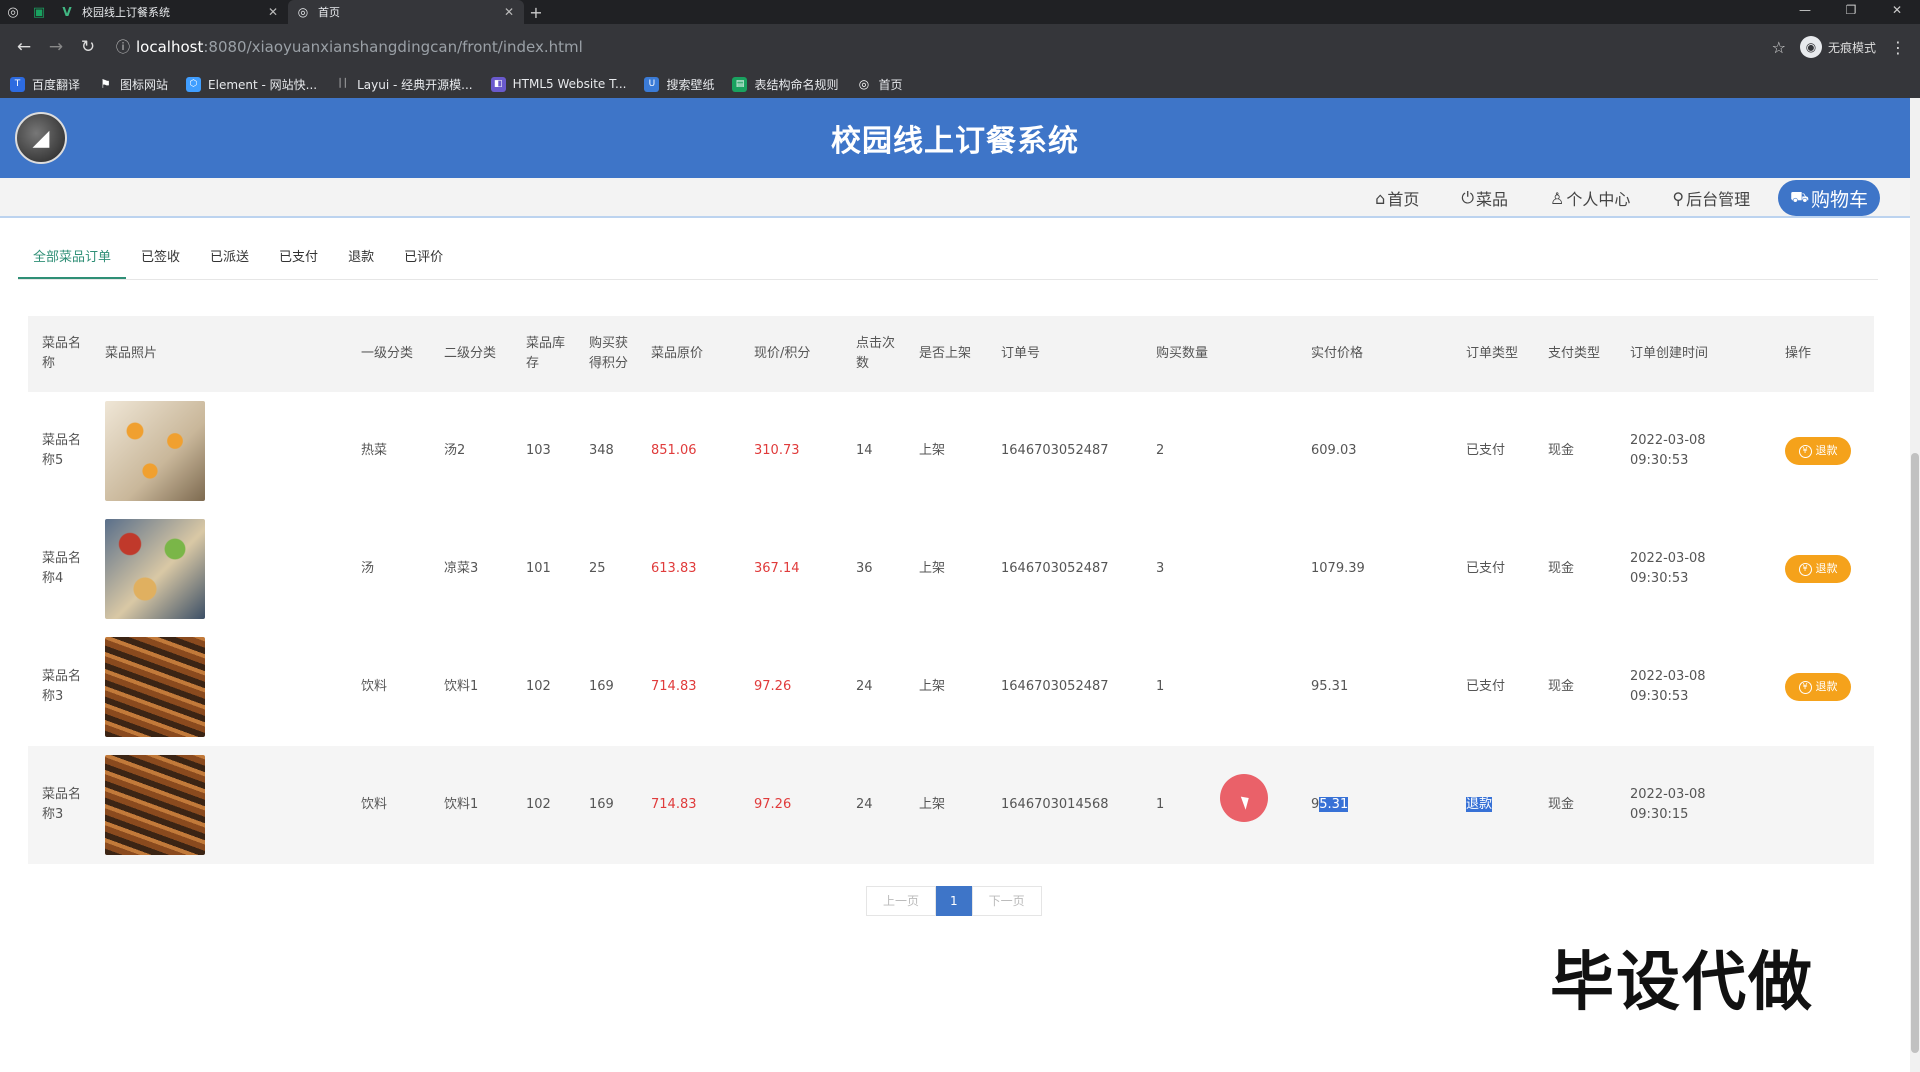 The width and height of the screenshot is (1920, 1072). Describe the element at coordinates (1160, 450) in the screenshot. I see `quantity: 2` at that location.